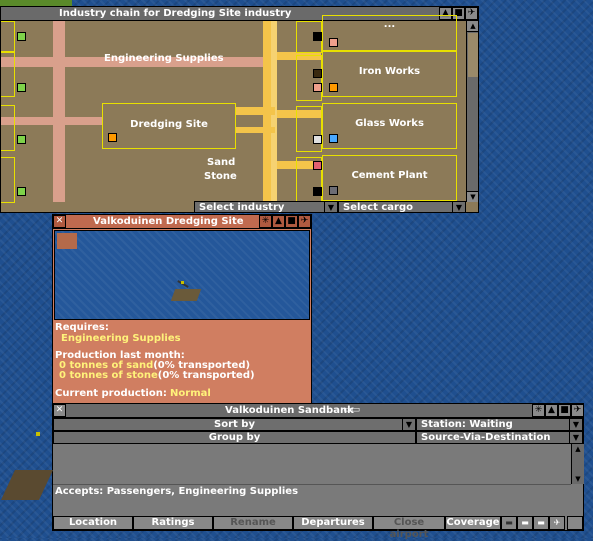 The image size is (593, 541). Describe the element at coordinates (157, 375) in the screenshot. I see `production-line-stone: 0 tonnes of stone(0% transported)` at that location.